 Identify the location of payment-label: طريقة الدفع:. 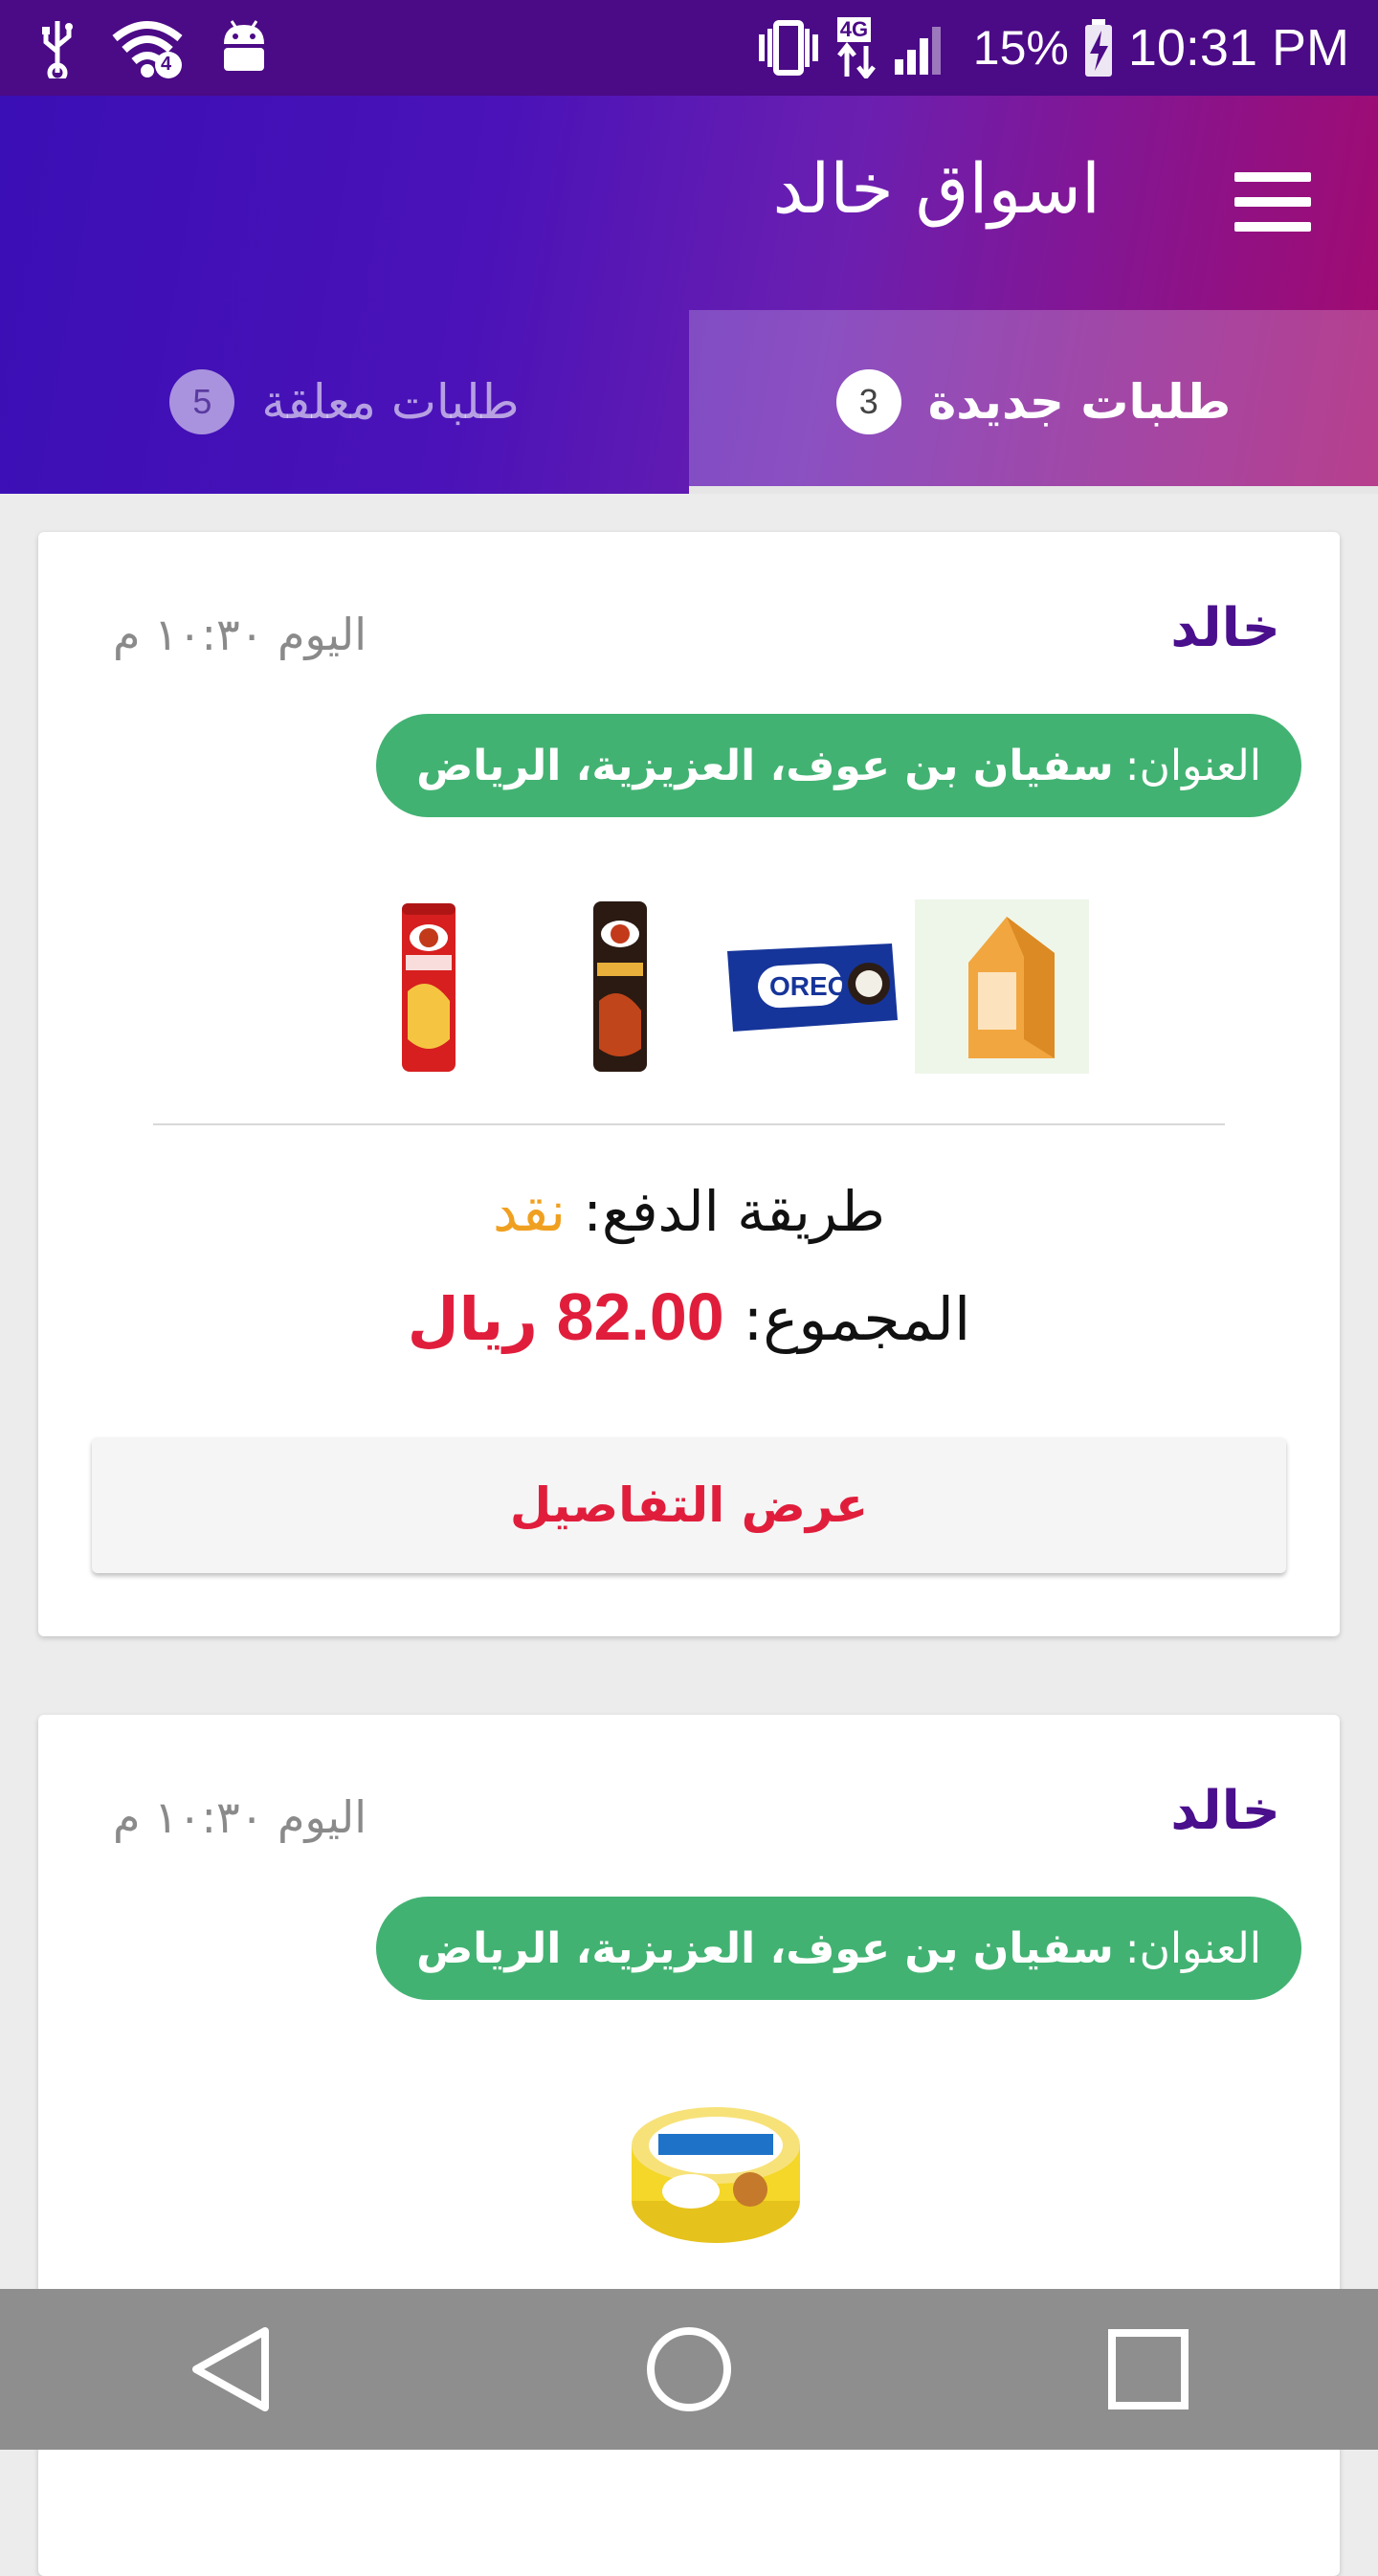
(734, 1211).